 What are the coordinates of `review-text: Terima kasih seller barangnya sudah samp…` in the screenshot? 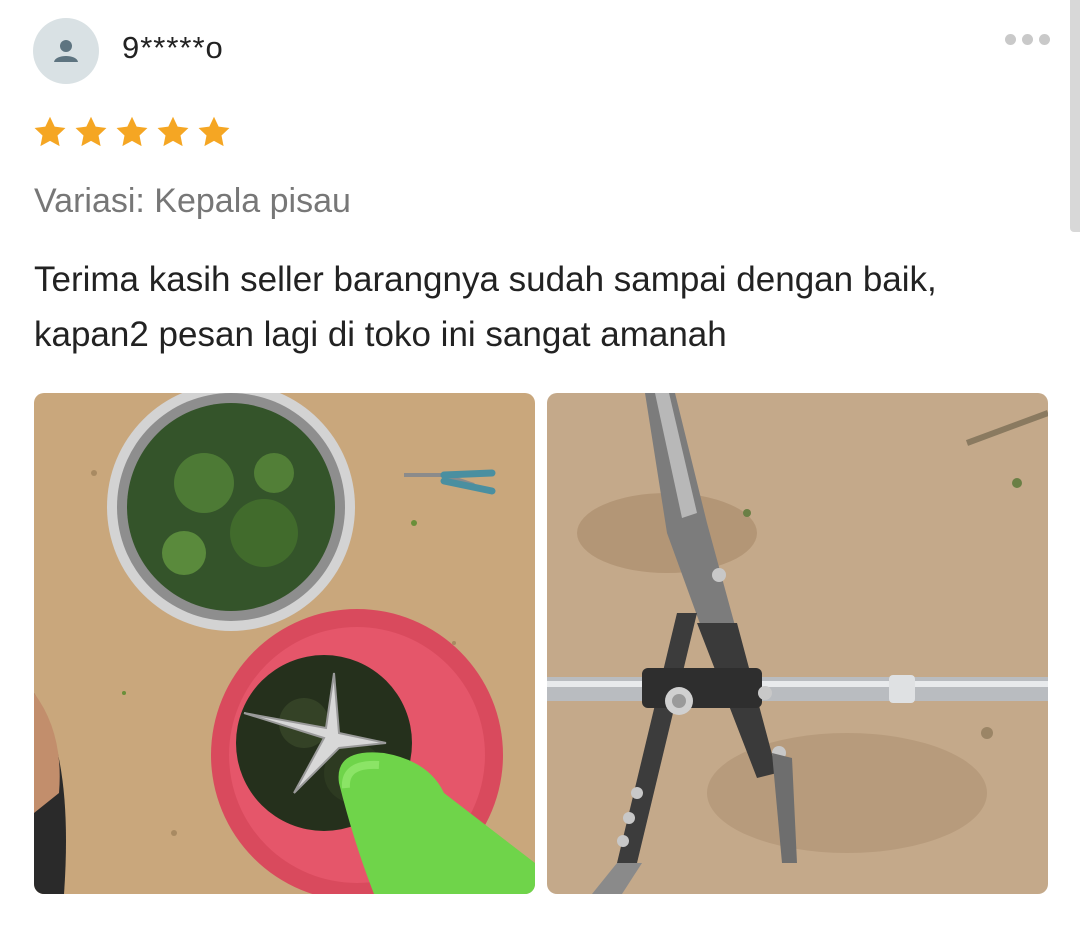 It's located at (485, 307).